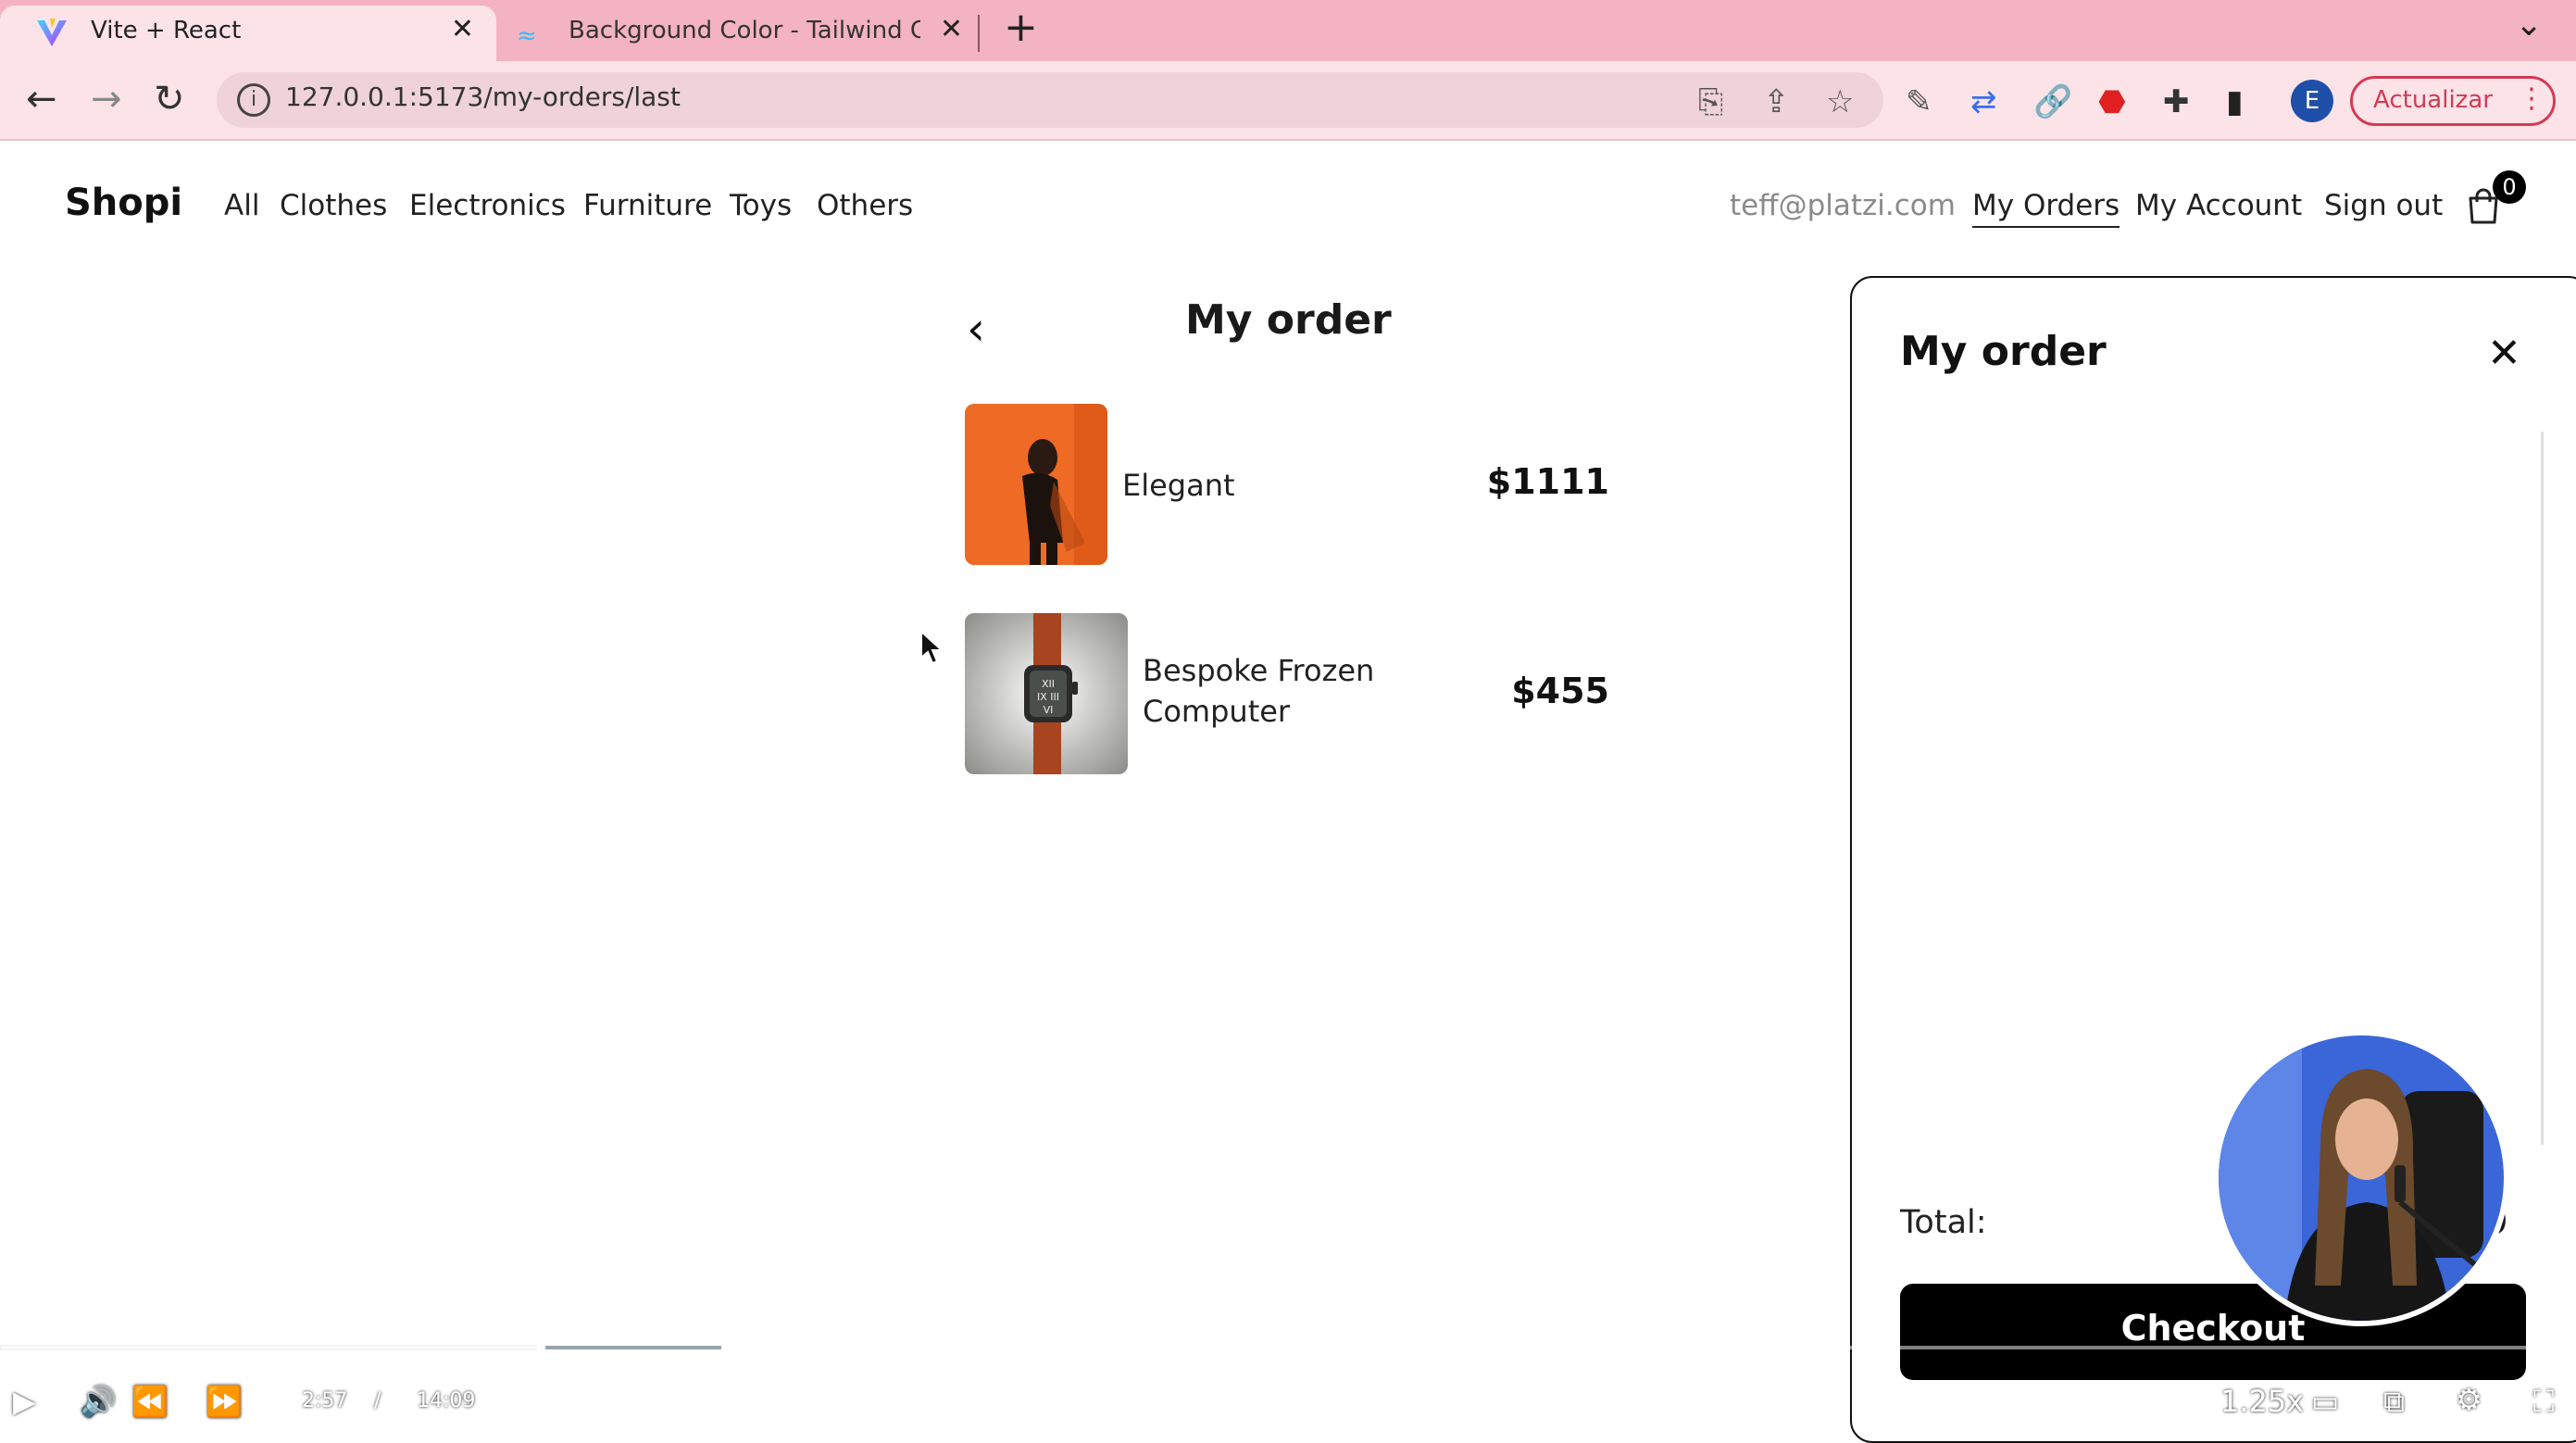 The width and height of the screenshot is (2576, 1443). What do you see at coordinates (744, 30) in the screenshot?
I see `tab-title: Background Color - Tailwind CSS` at bounding box center [744, 30].